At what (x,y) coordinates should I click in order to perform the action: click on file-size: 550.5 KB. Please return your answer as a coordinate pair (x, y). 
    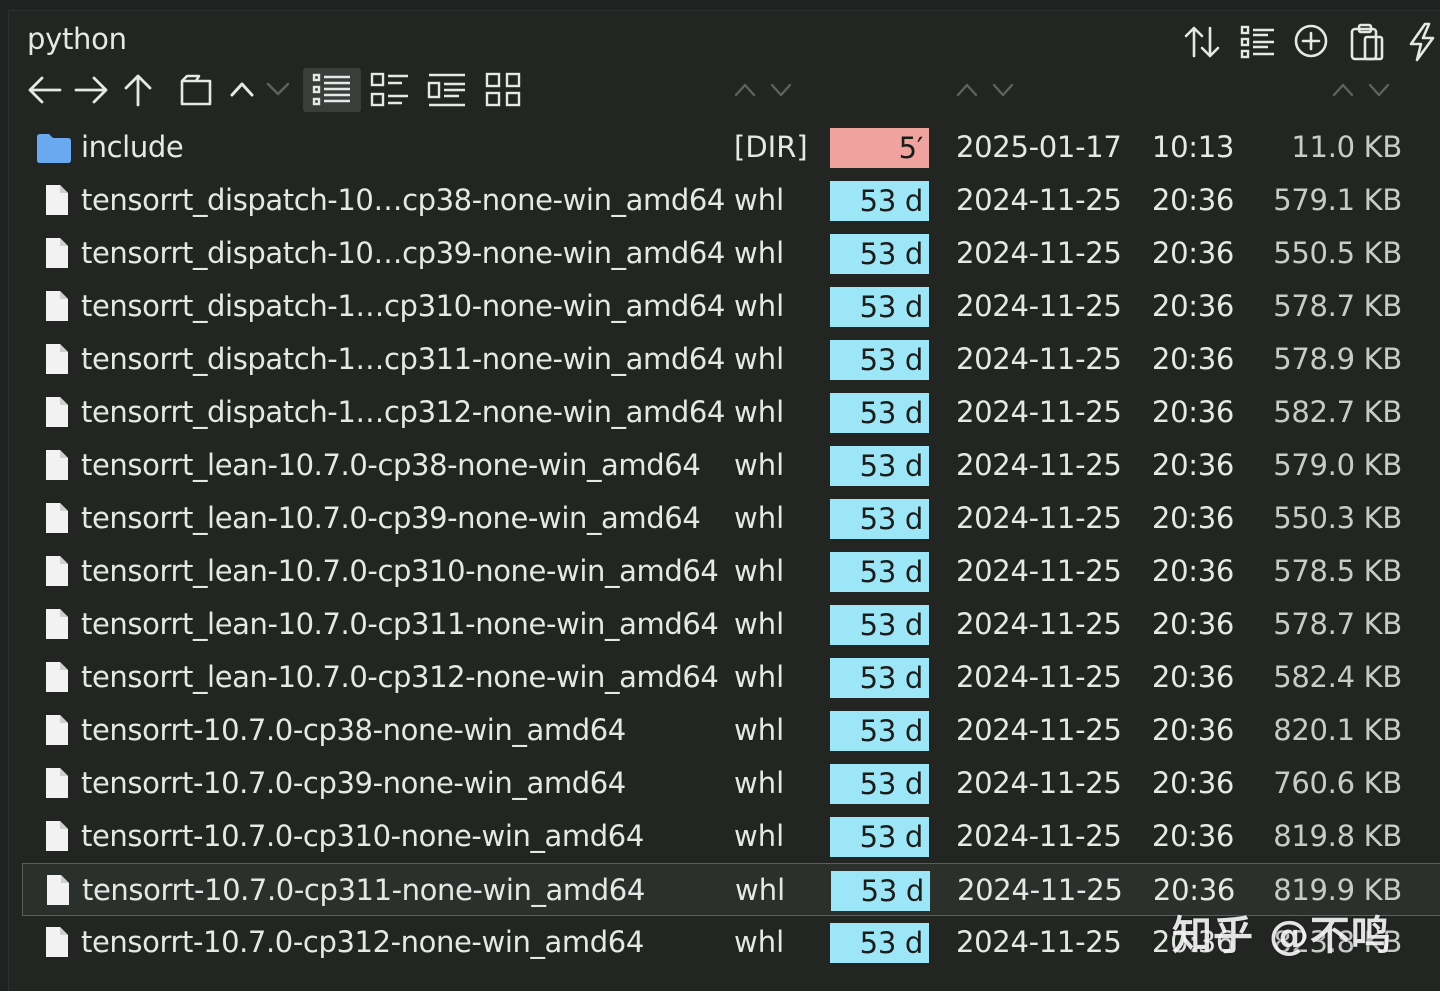
    Looking at the image, I should click on (1337, 253).